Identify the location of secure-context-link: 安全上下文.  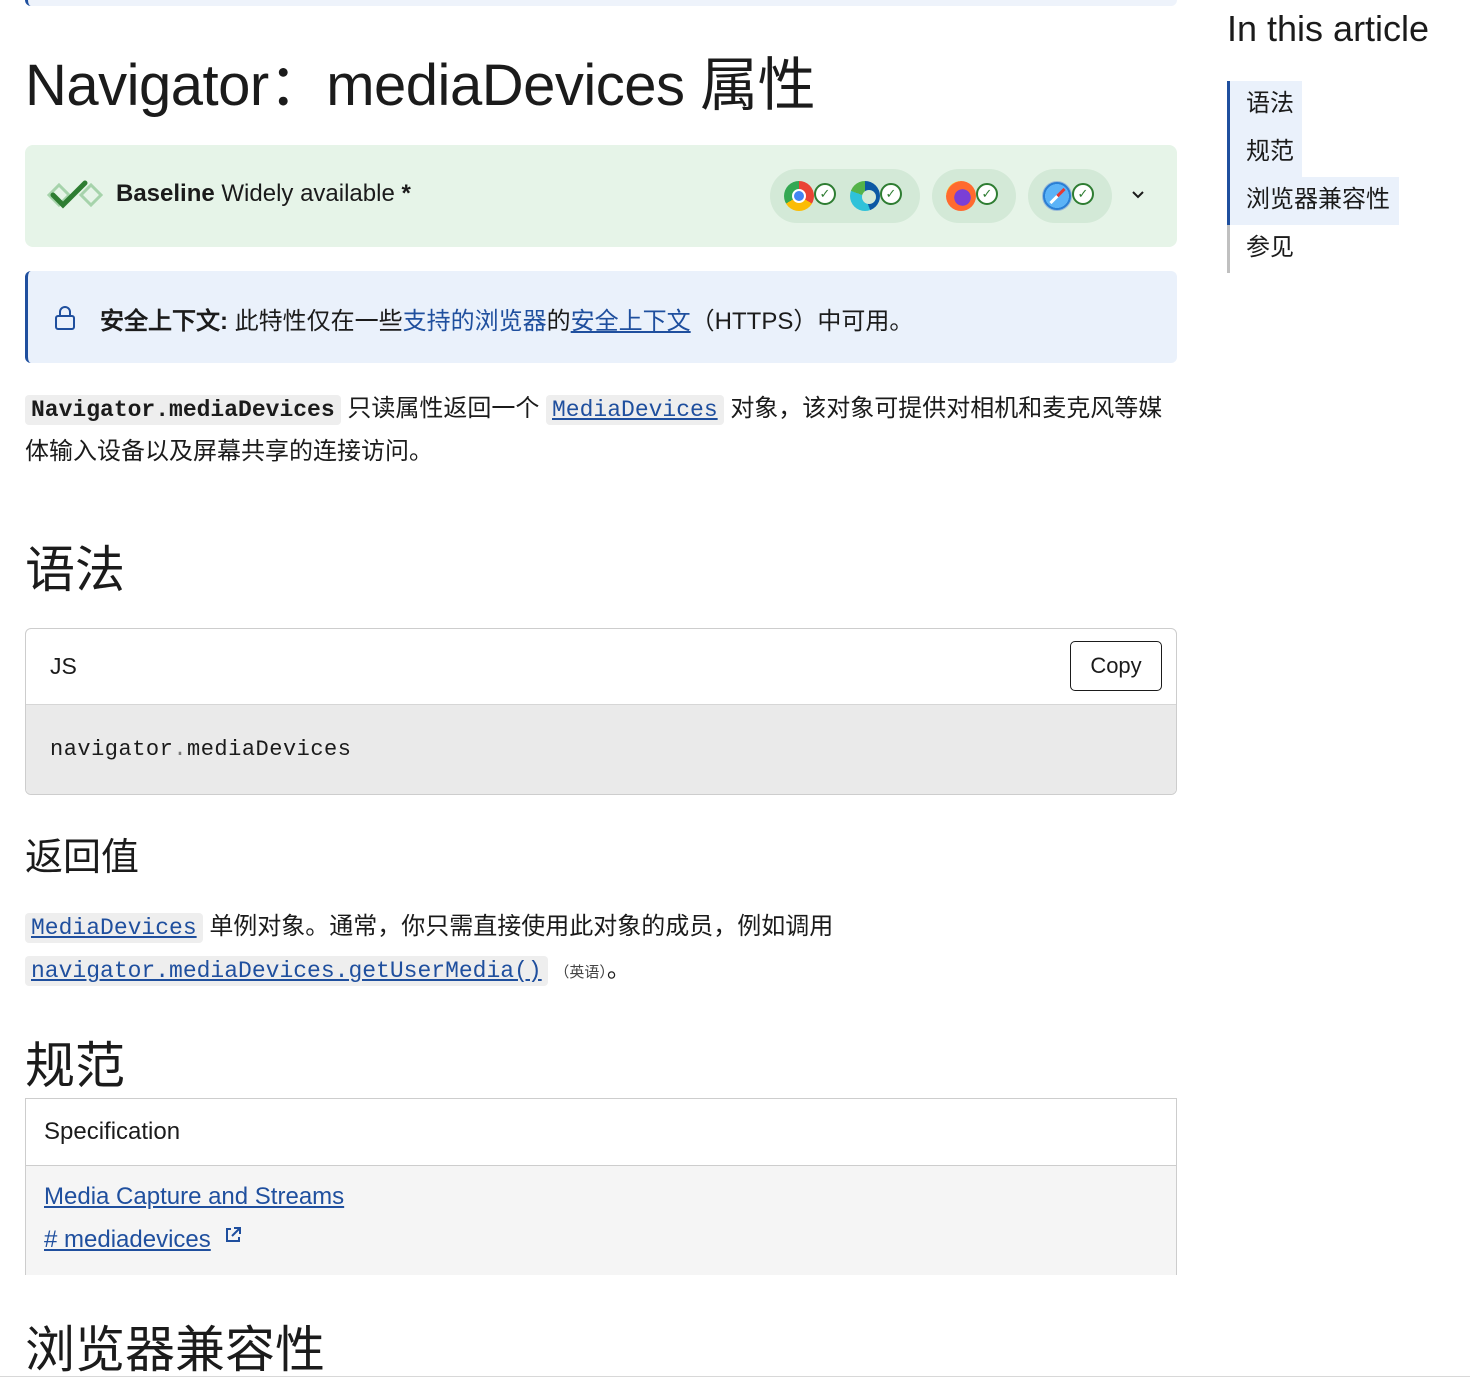
(631, 321).